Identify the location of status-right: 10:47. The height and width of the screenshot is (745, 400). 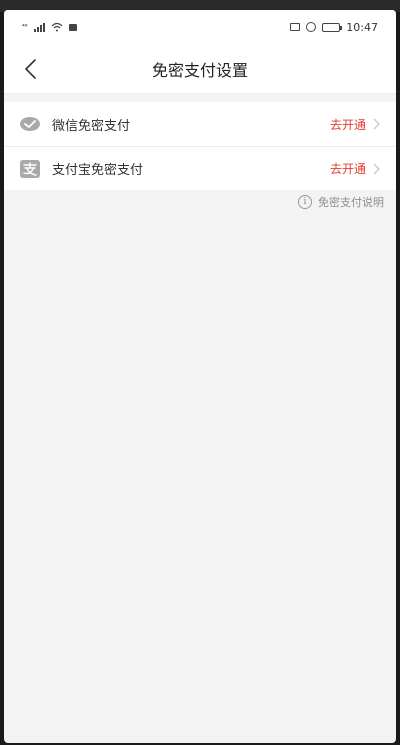
(334, 27).